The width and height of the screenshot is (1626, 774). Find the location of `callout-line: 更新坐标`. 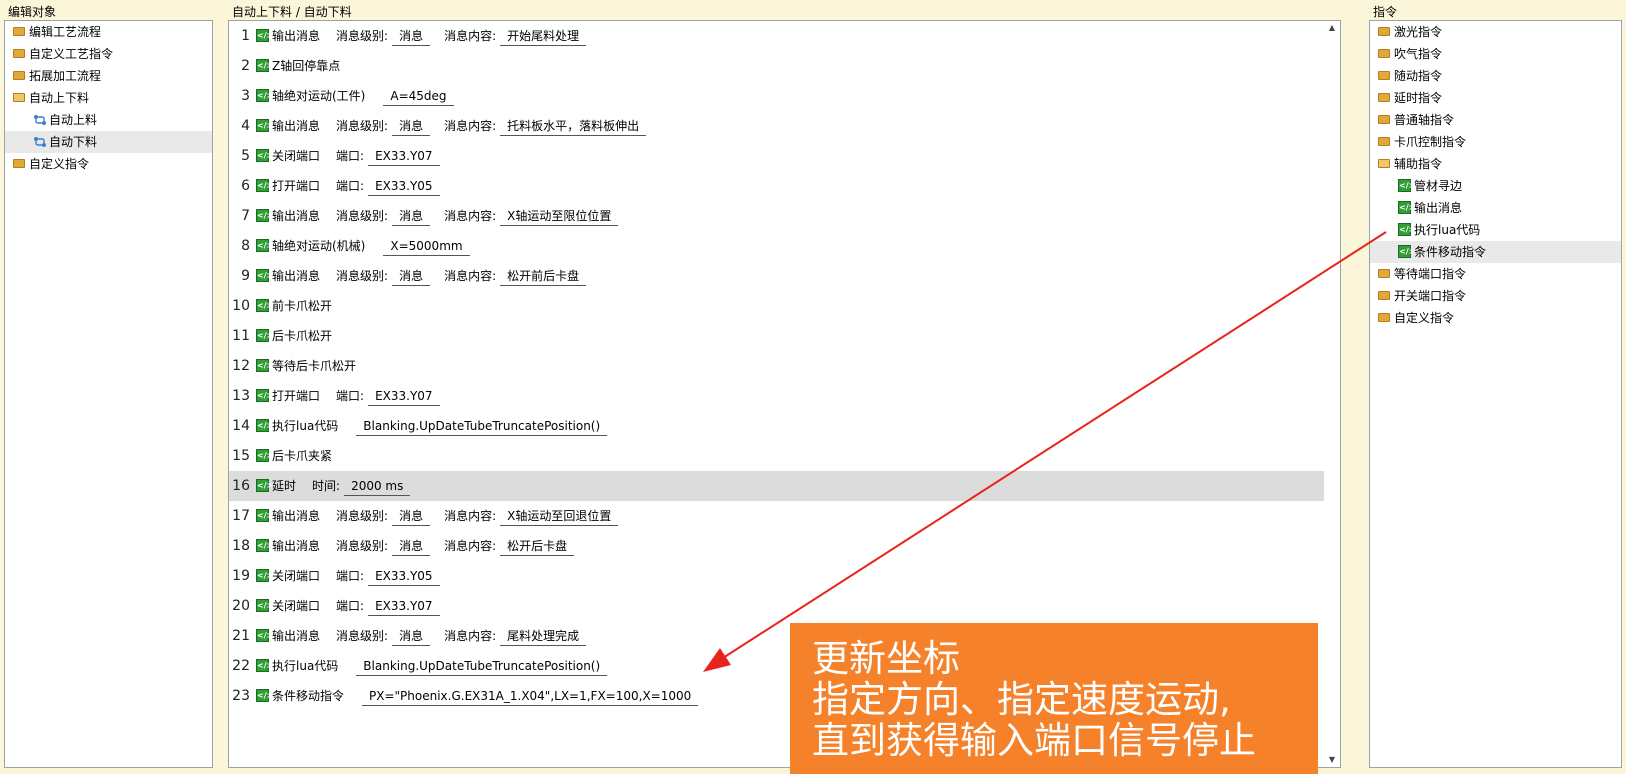

callout-line: 更新坐标 is located at coordinates (886, 658).